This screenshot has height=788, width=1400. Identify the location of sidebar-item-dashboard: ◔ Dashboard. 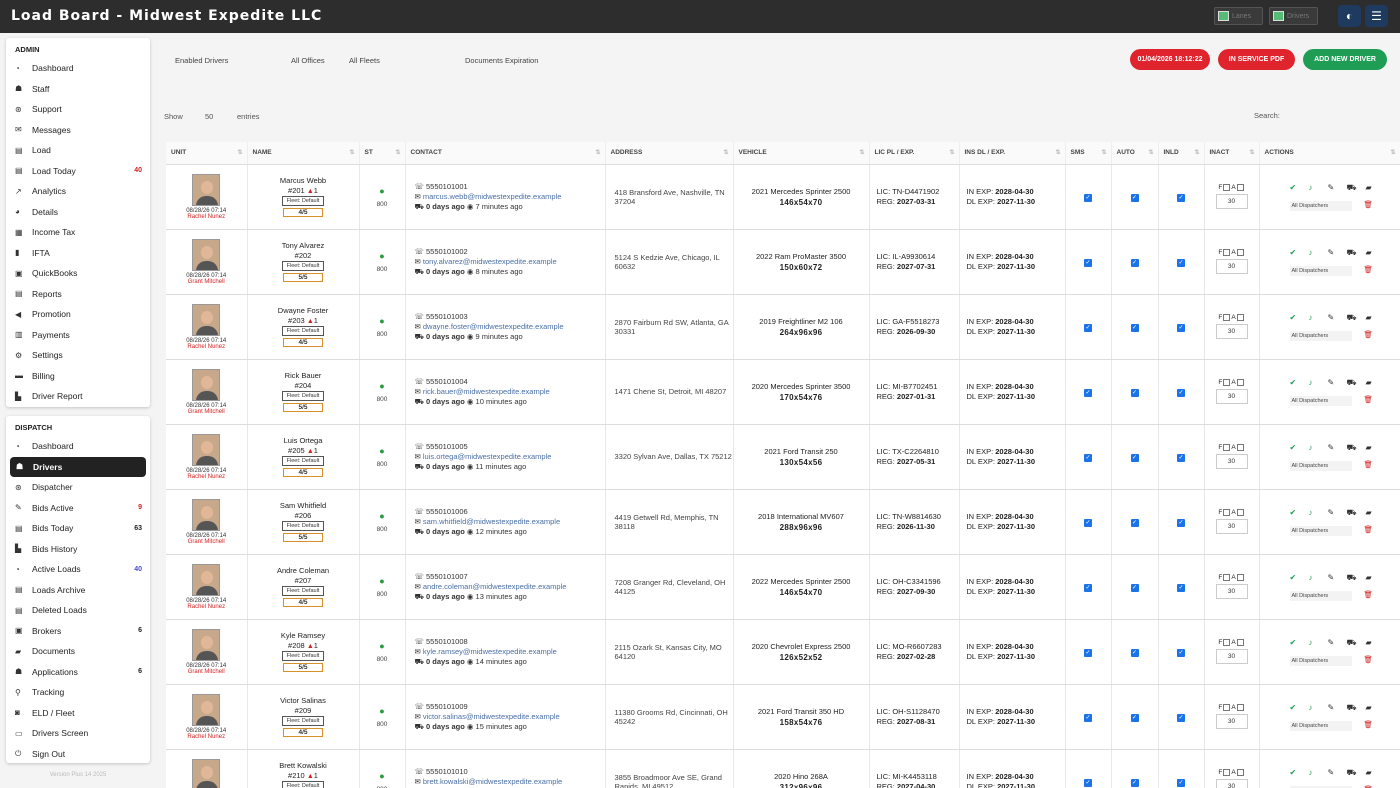
(78, 68).